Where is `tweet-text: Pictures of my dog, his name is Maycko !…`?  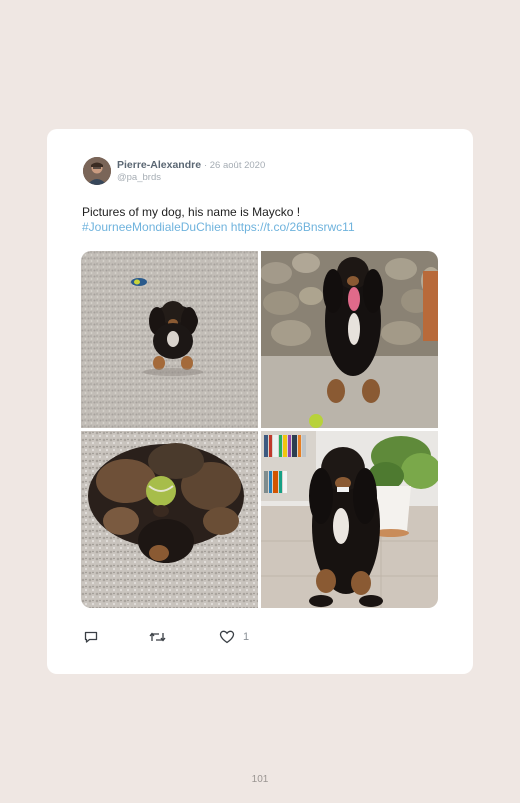 tweet-text: Pictures of my dog, his name is Maycko !… is located at coordinates (262, 220).